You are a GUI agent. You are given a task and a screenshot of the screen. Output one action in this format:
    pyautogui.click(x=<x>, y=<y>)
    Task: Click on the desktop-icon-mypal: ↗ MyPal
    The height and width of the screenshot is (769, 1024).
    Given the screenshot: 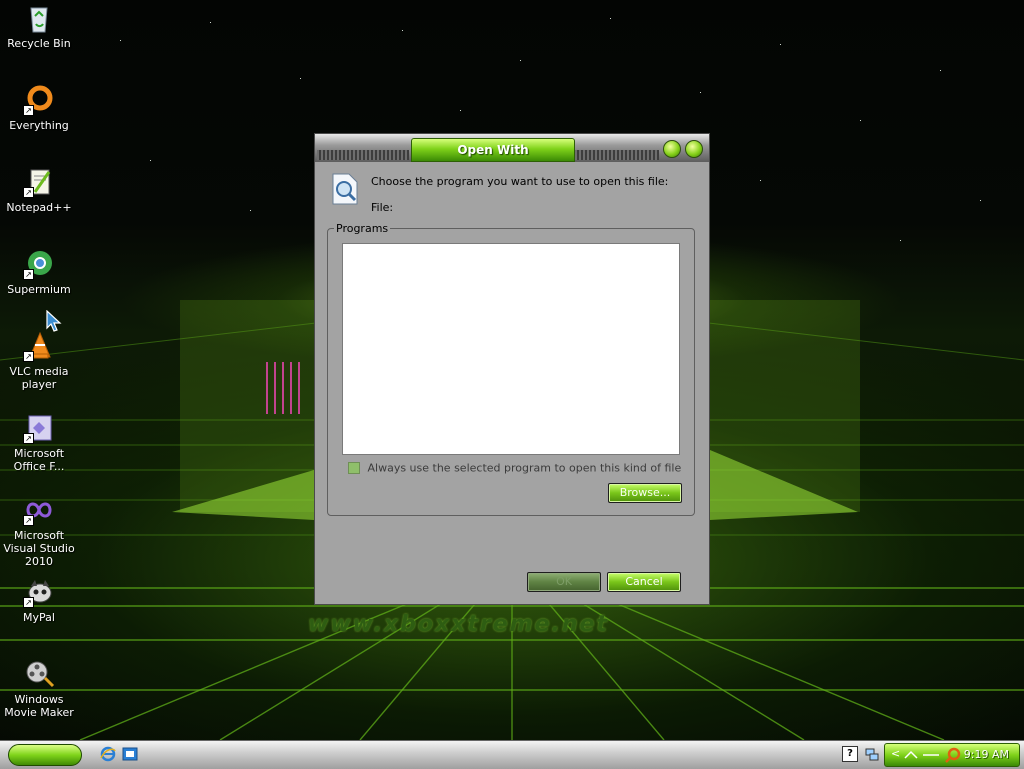 What is the action you would take?
    pyautogui.click(x=39, y=600)
    